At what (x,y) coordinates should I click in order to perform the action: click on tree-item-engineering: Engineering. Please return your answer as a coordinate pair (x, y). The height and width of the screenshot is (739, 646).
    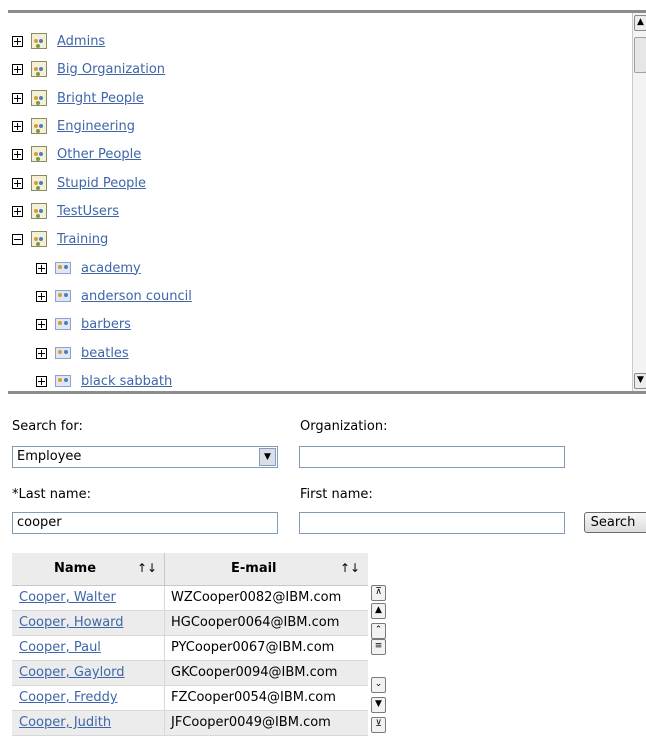
    Looking at the image, I should click on (73, 126).